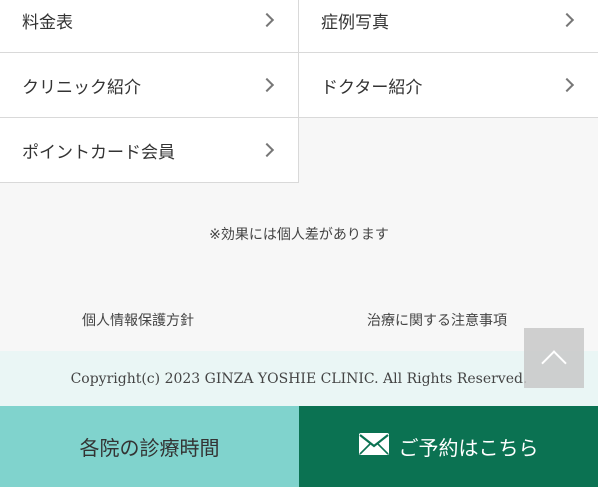 The image size is (598, 487). I want to click on menu-item-point-card: ポイントカード会員, so click(149, 150).